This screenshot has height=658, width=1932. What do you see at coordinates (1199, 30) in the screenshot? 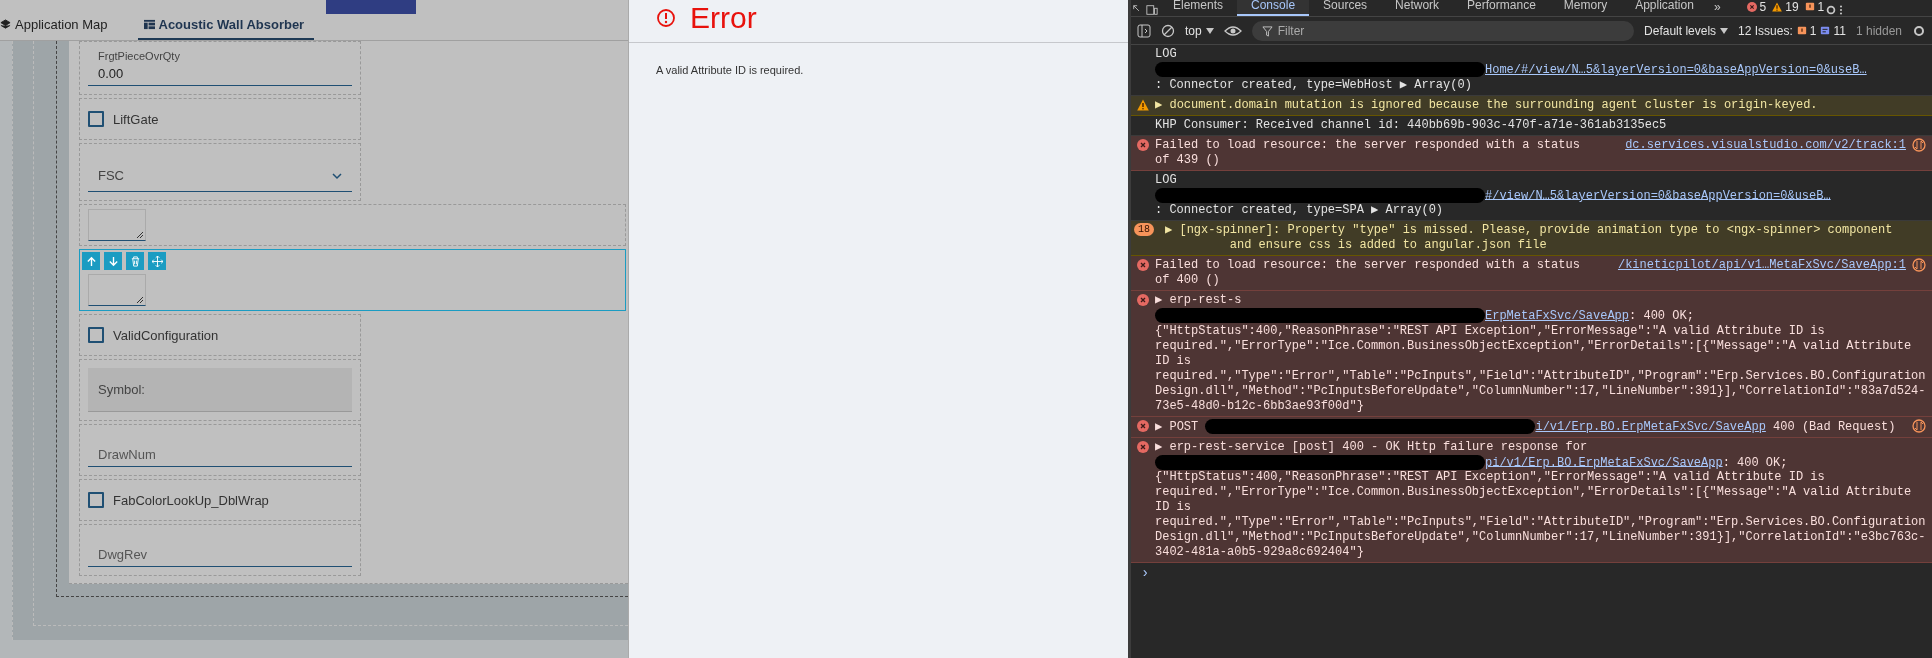
I see `context-dropdown: top` at bounding box center [1199, 30].